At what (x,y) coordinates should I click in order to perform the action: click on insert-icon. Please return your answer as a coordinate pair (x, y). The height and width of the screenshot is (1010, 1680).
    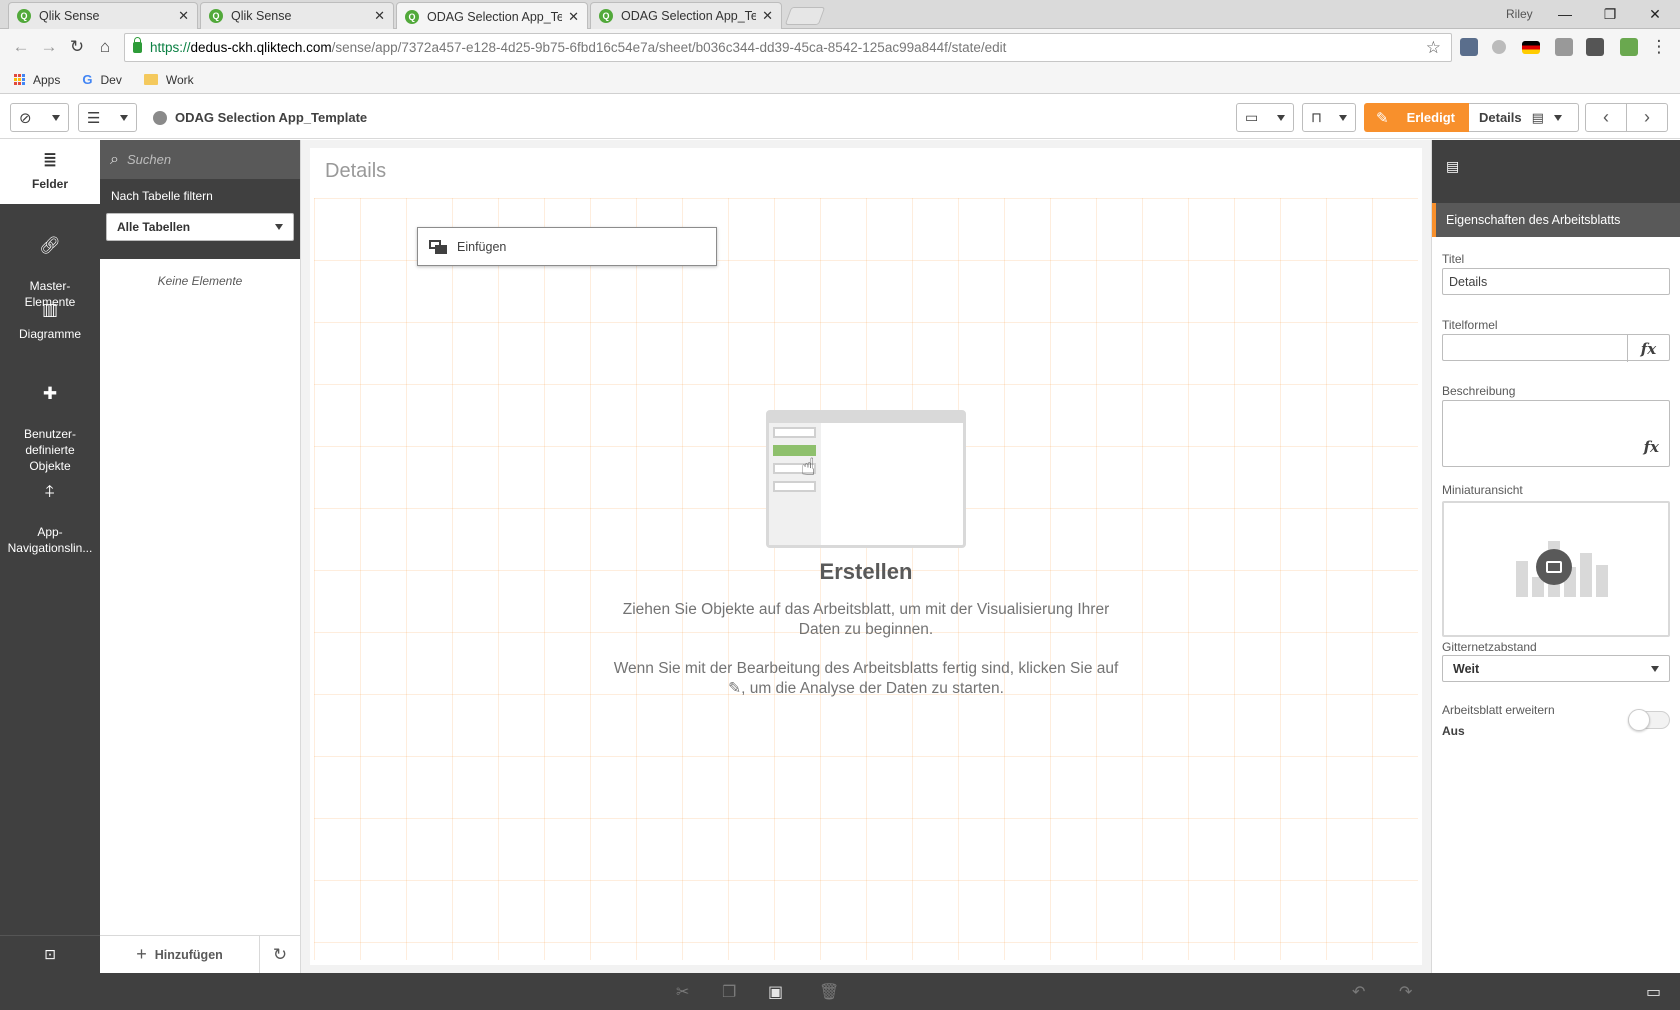
    Looking at the image, I should click on (438, 246).